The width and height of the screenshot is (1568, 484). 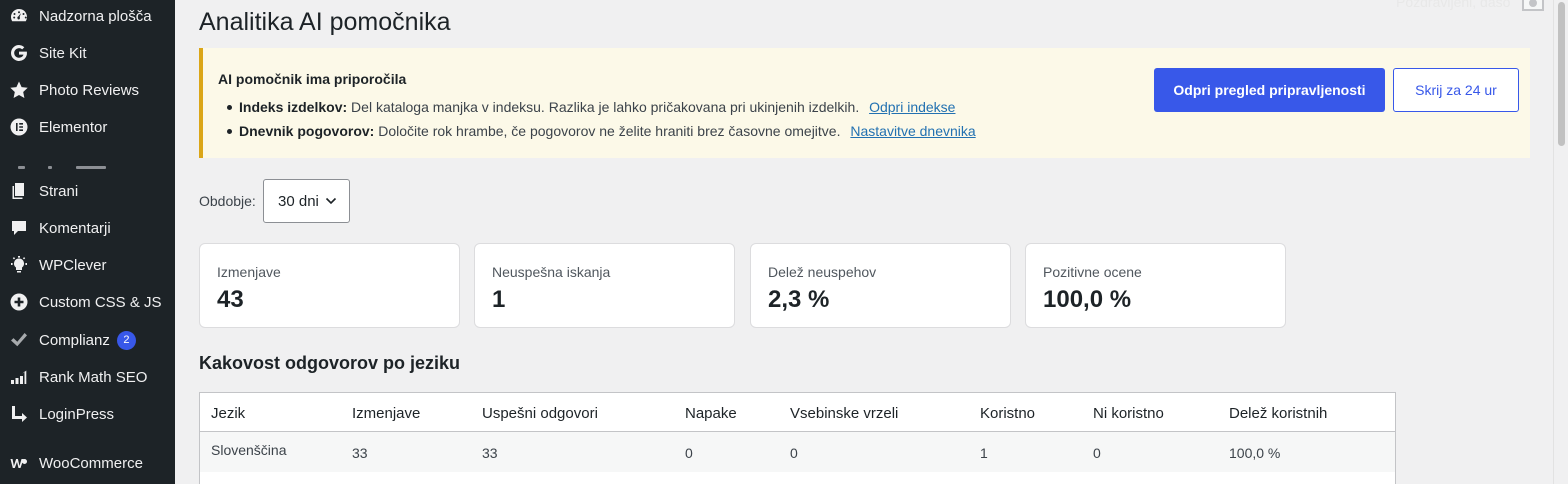 What do you see at coordinates (307, 131) in the screenshot?
I see `notice-item-label: Dnevnik pogovorov:` at bounding box center [307, 131].